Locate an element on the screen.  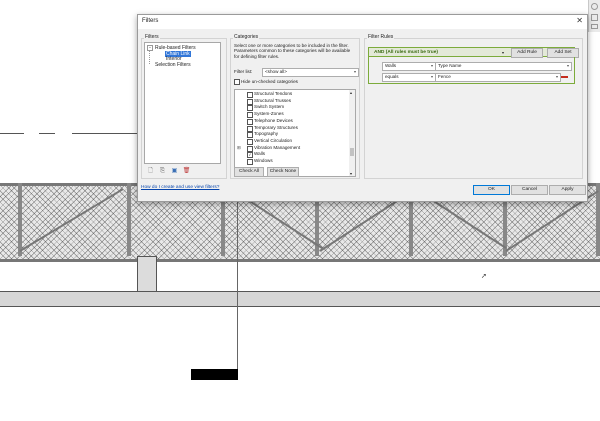
tree-guide-line is located at coordinates (149, 57).